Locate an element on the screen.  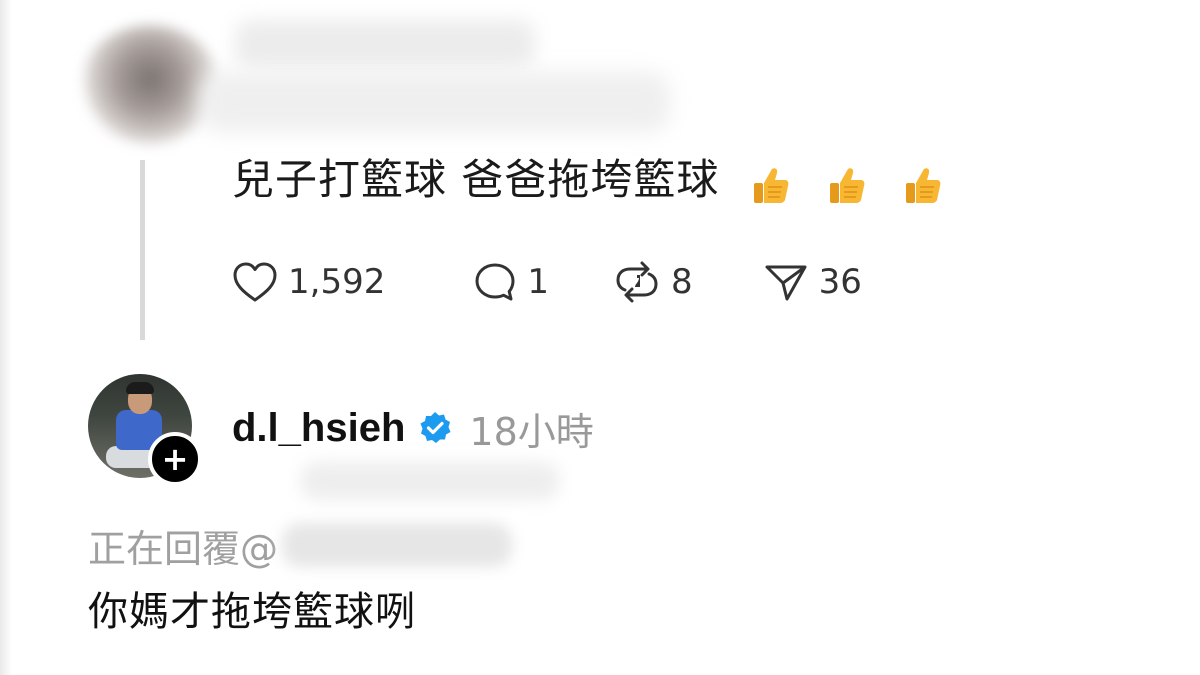
verified-badge-icon is located at coordinates (435, 427).